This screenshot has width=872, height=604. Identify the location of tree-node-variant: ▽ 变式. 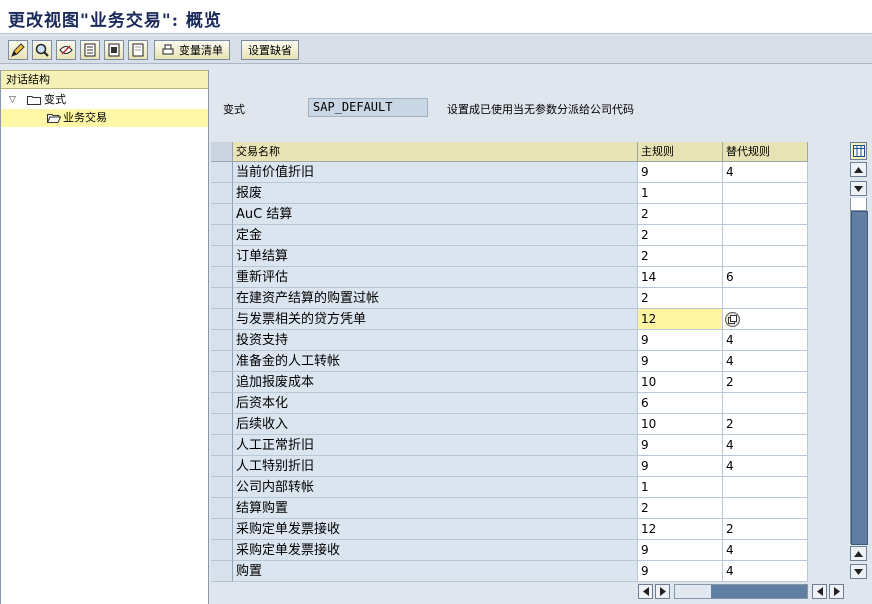
(104, 100).